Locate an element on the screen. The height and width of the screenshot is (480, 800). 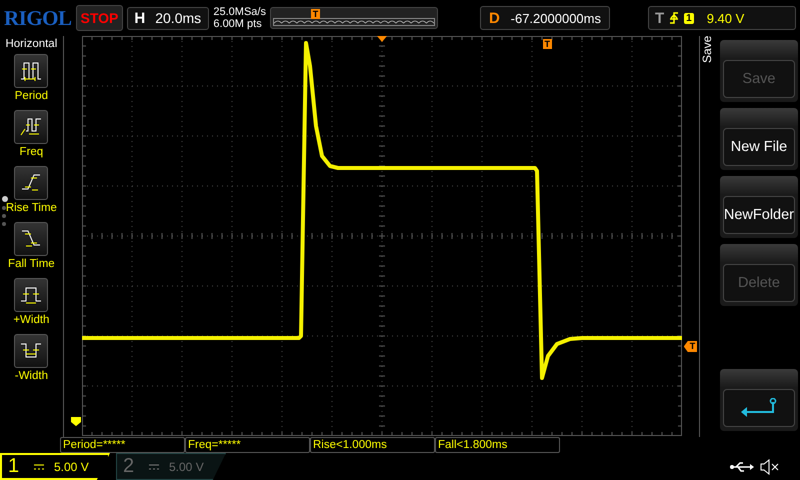
channel-tab: 1 5.00 V is located at coordinates (55, 466).